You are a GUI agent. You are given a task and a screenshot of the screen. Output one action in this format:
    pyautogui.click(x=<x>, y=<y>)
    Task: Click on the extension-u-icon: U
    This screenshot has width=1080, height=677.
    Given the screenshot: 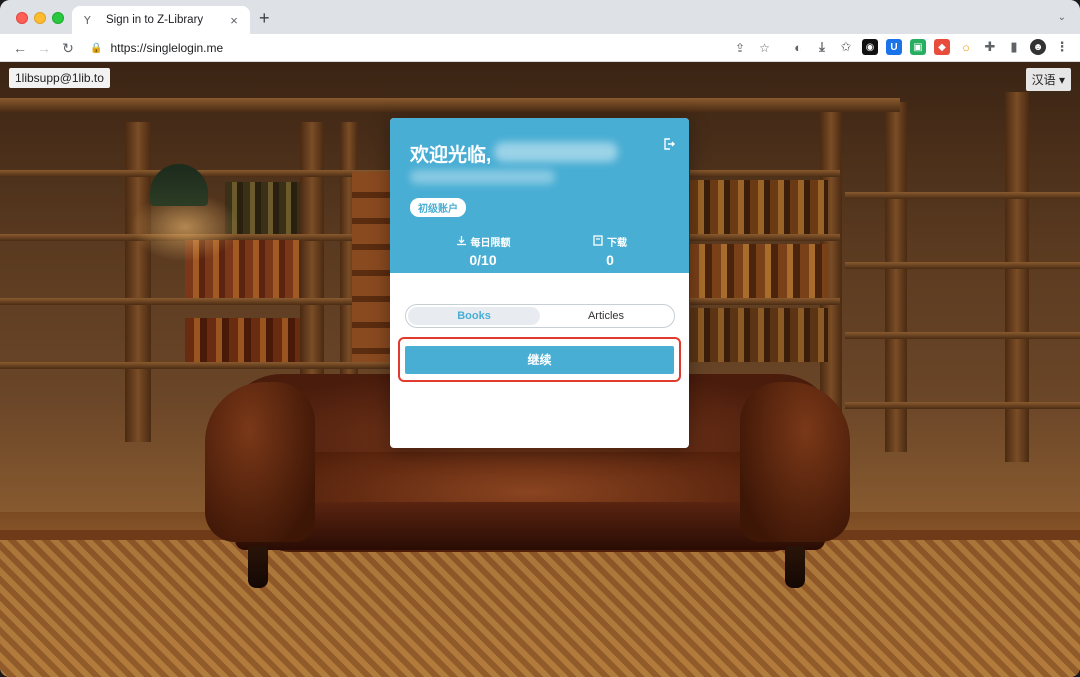 What is the action you would take?
    pyautogui.click(x=894, y=47)
    